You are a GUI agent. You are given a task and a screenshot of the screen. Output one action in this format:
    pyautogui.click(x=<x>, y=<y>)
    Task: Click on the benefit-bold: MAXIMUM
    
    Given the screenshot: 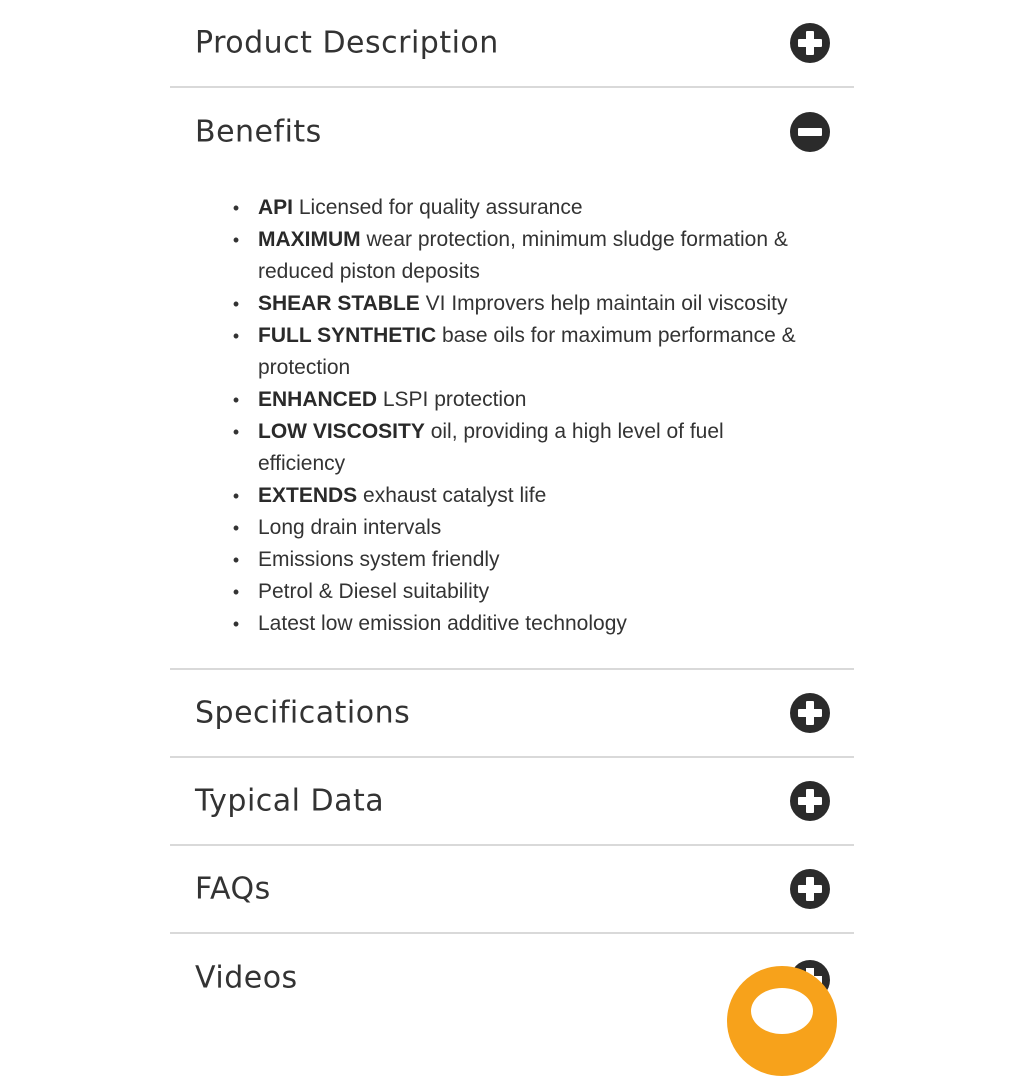 What is the action you would take?
    pyautogui.click(x=309, y=239)
    